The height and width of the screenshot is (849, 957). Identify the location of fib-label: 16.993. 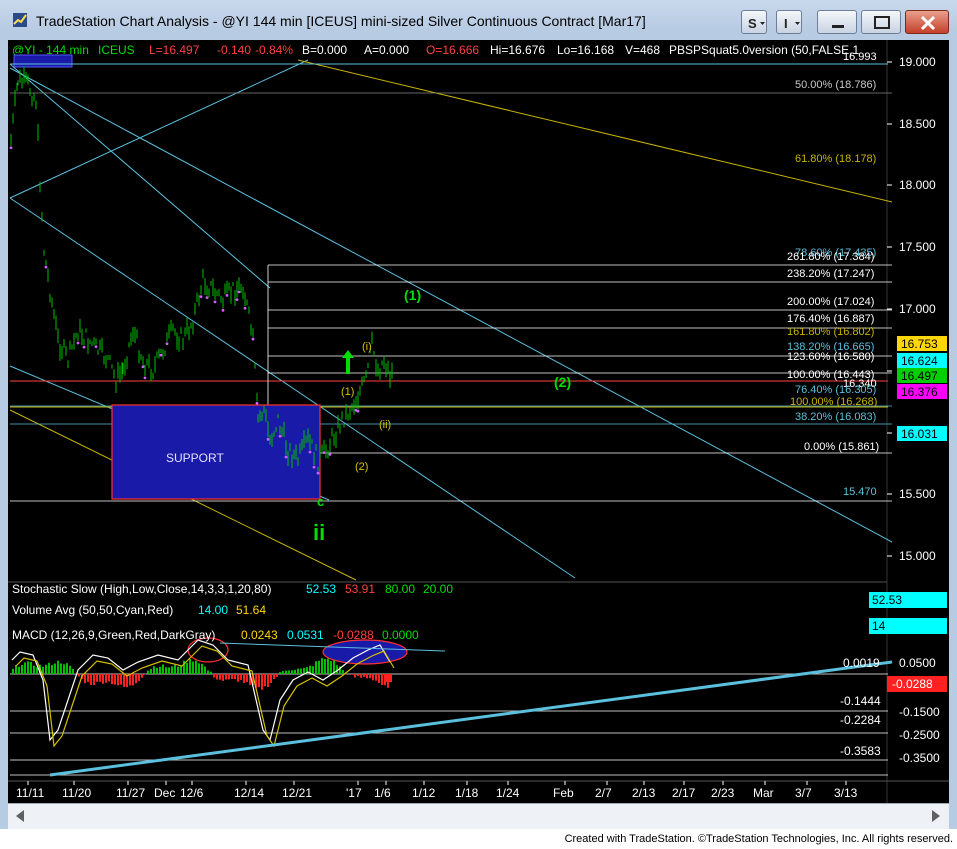
(860, 57).